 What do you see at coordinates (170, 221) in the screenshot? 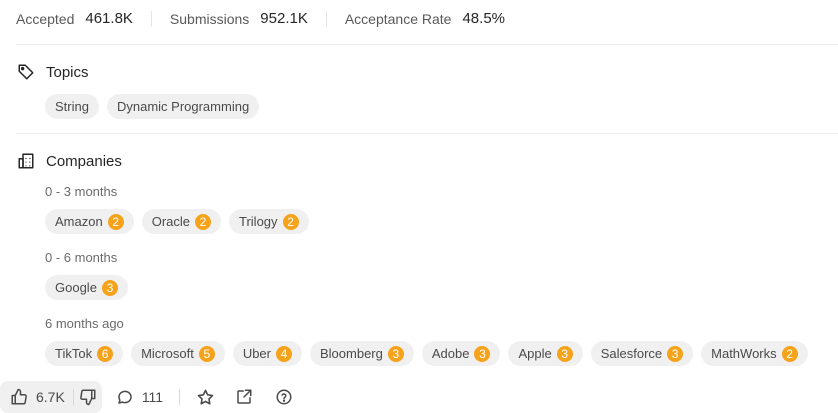
I see `company-name: Oracle` at bounding box center [170, 221].